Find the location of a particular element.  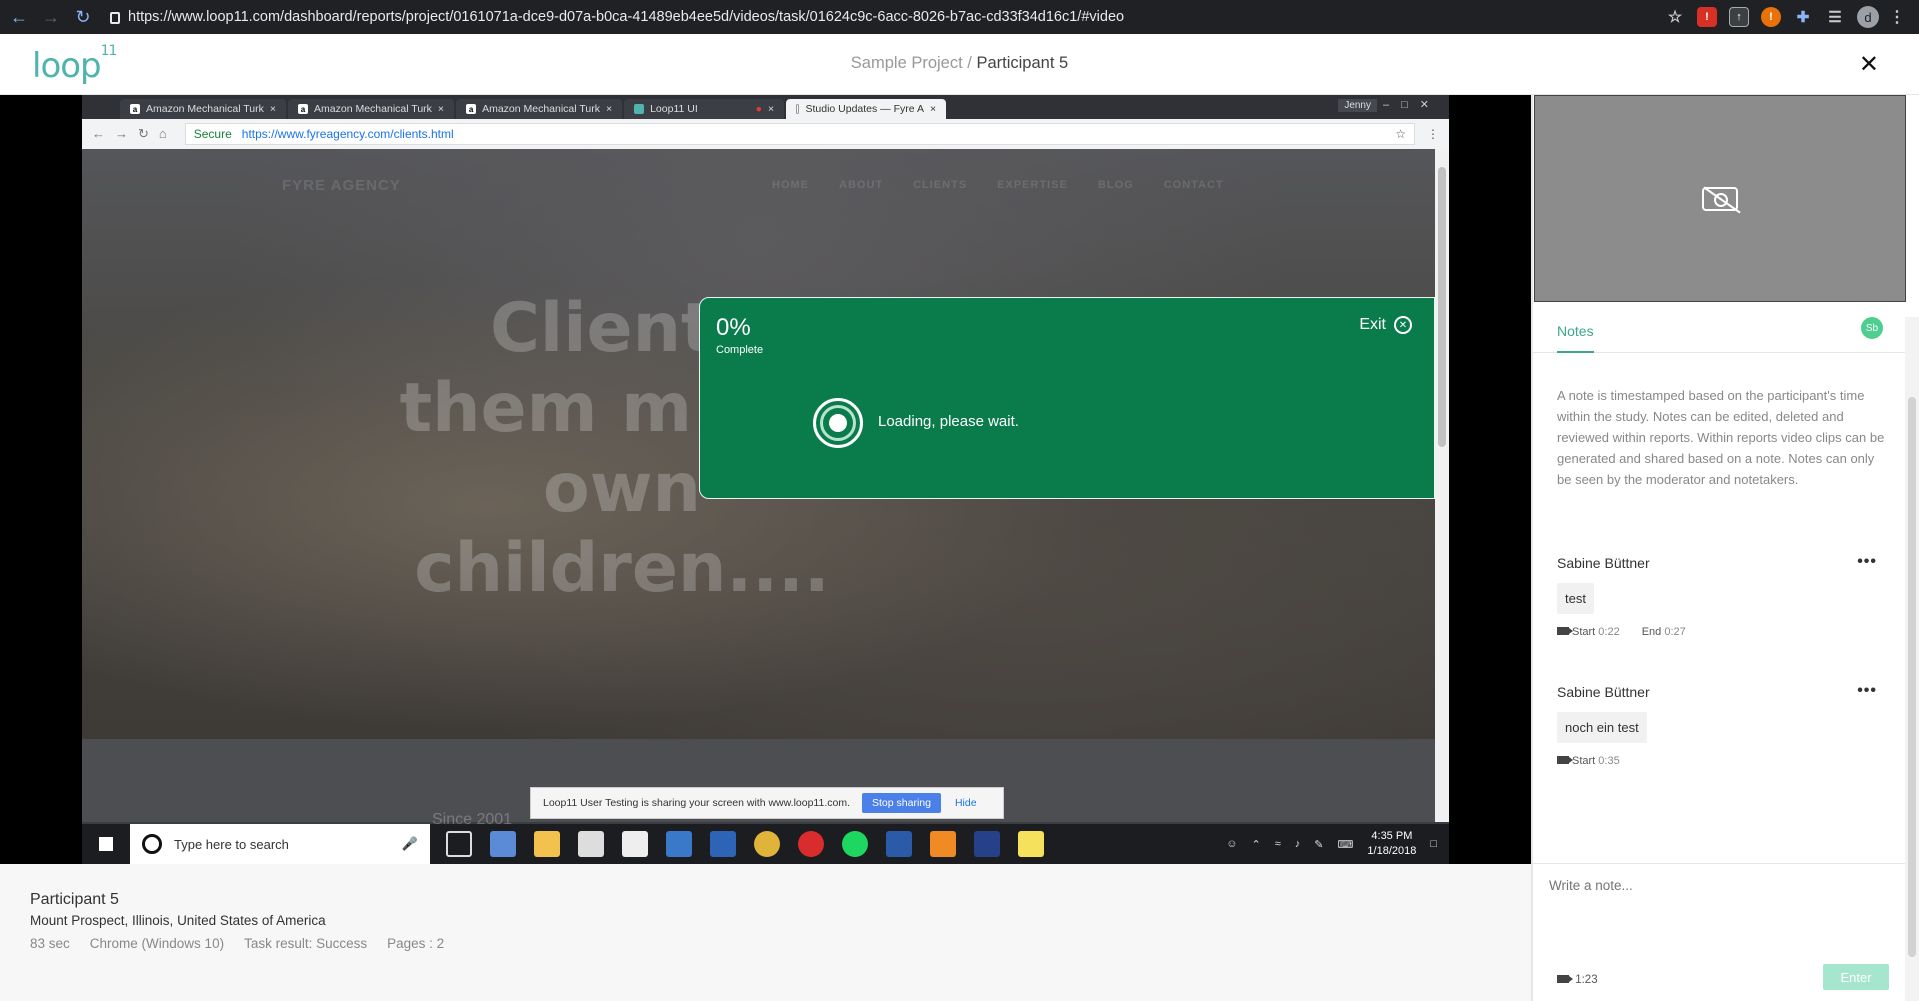

reload-icon: ↻ is located at coordinates (83, 17).